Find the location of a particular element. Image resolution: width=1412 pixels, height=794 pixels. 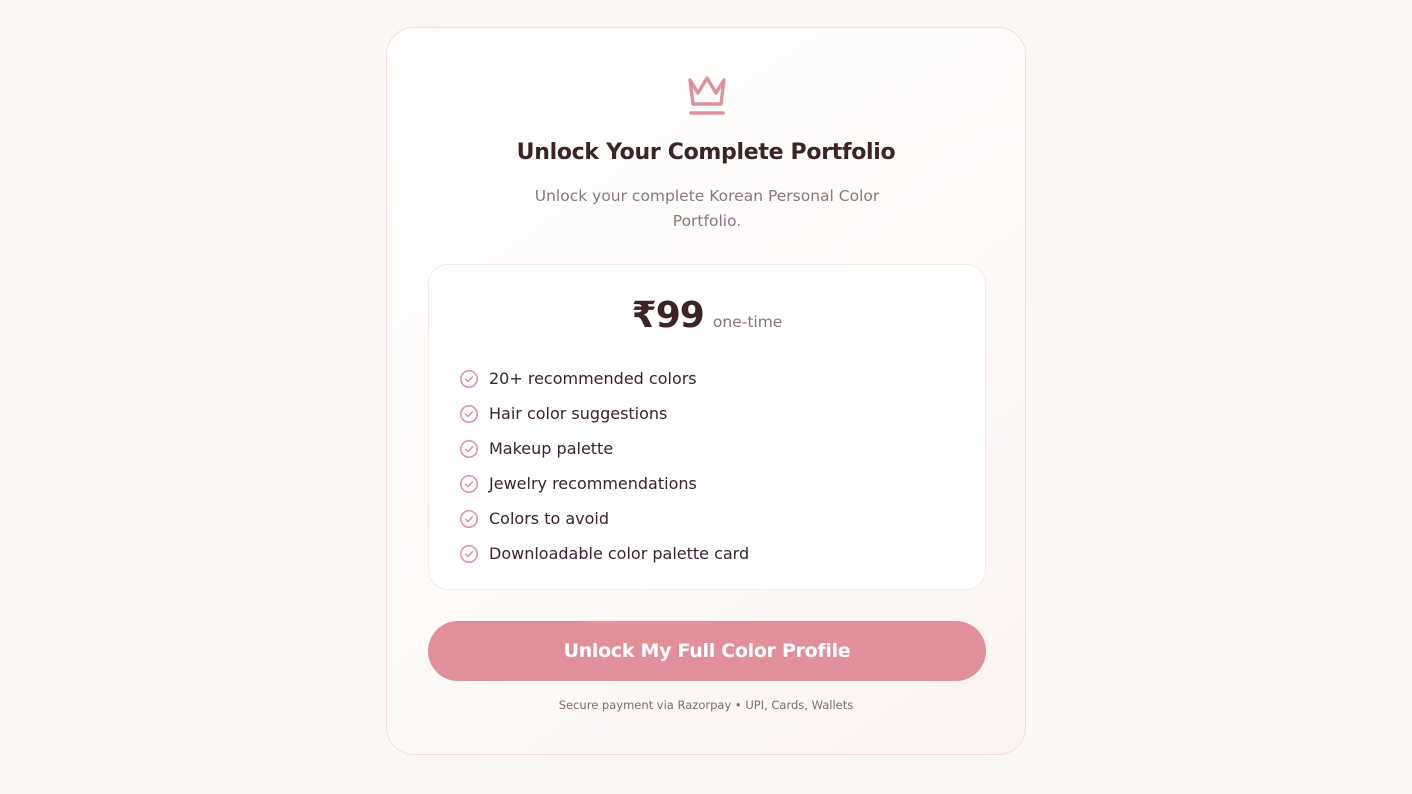

feature-item: 20+ recommended colors is located at coordinates (604, 378).